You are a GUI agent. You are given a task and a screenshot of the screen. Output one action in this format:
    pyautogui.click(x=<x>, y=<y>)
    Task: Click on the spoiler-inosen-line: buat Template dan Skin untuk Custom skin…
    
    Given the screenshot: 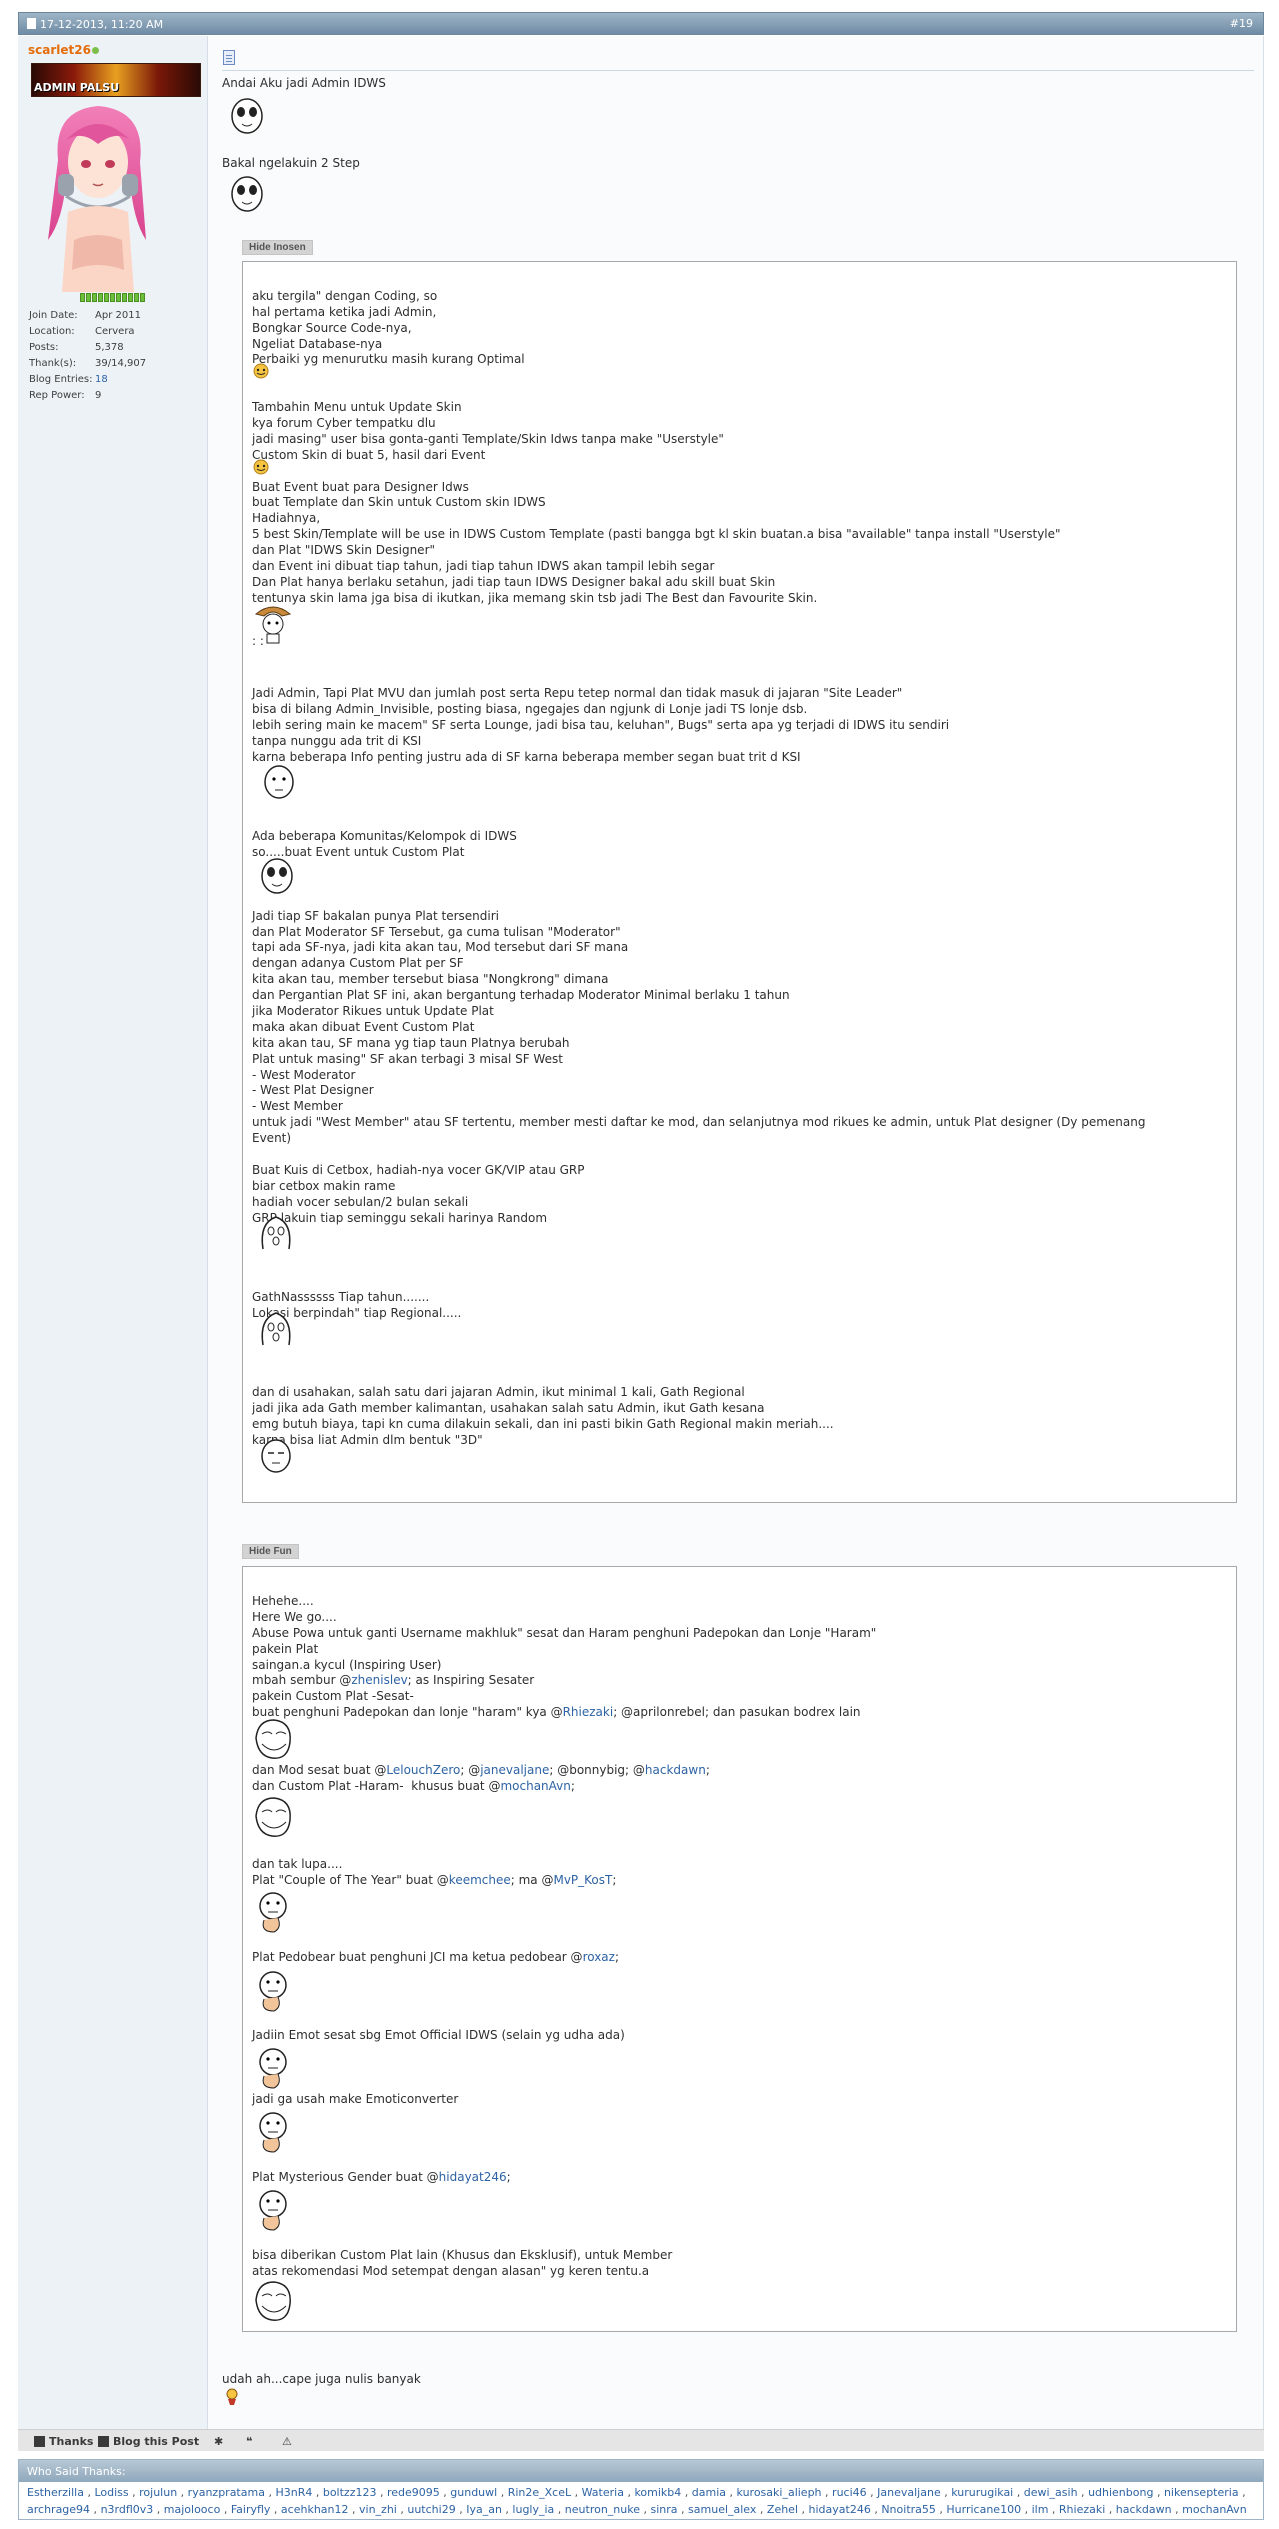 What is the action you would take?
    pyautogui.click(x=399, y=502)
    